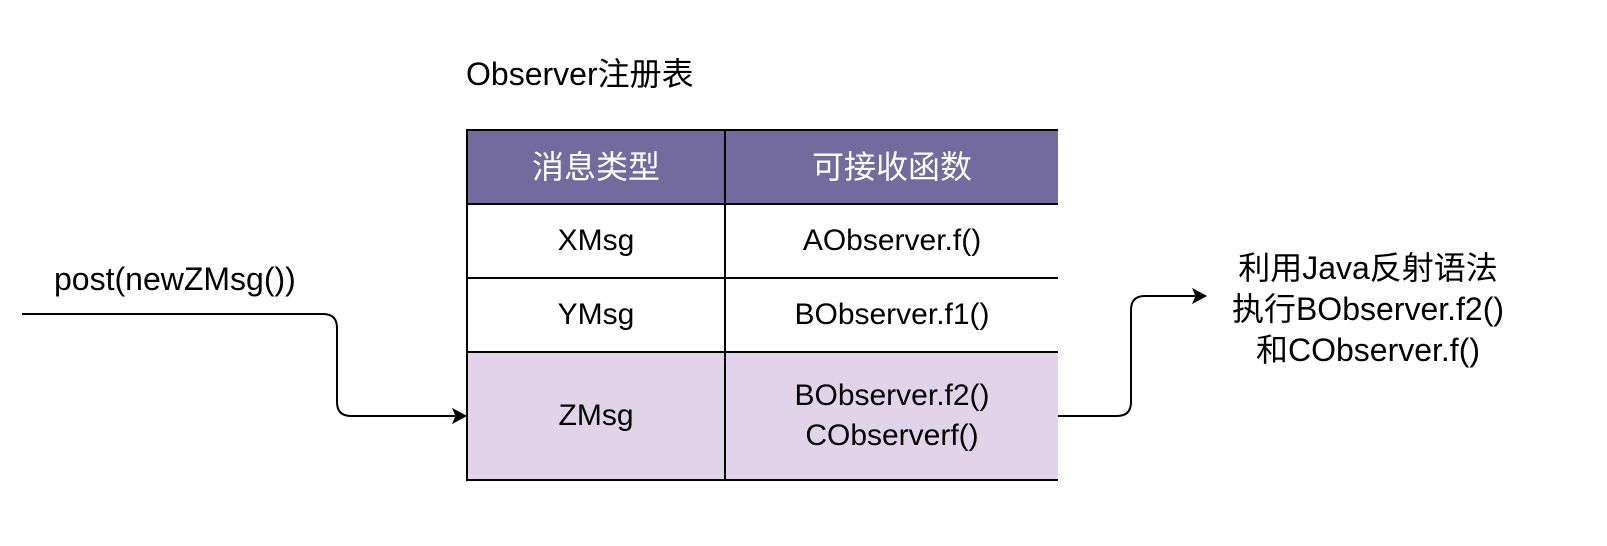  What do you see at coordinates (1126, 356) in the screenshot?
I see `output-arrow-line` at bounding box center [1126, 356].